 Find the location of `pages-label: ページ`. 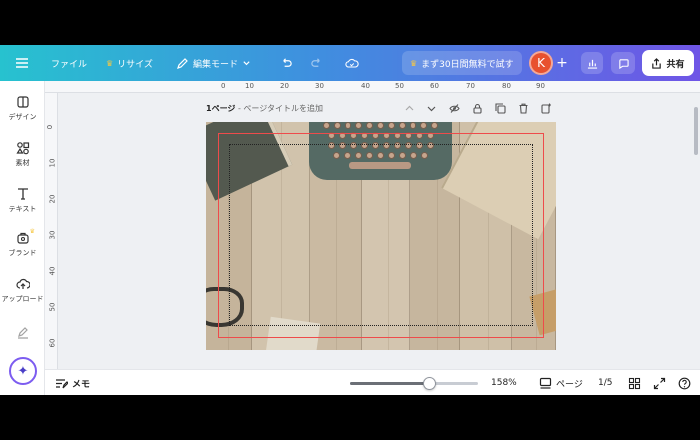

pages-label: ページ is located at coordinates (569, 384).